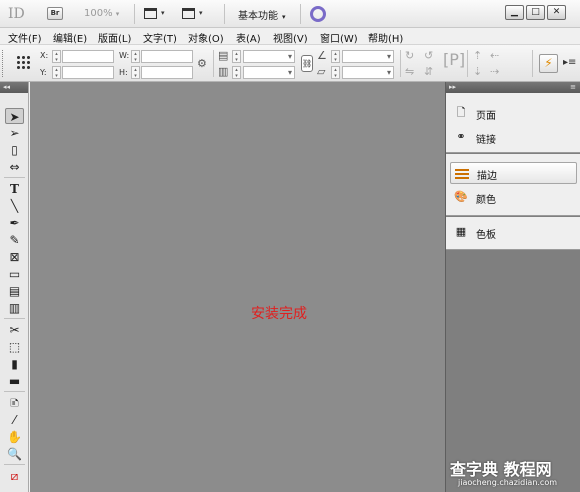  What do you see at coordinates (14, 87) in the screenshot?
I see `tools-panel-collapse: ◂◂` at bounding box center [14, 87].